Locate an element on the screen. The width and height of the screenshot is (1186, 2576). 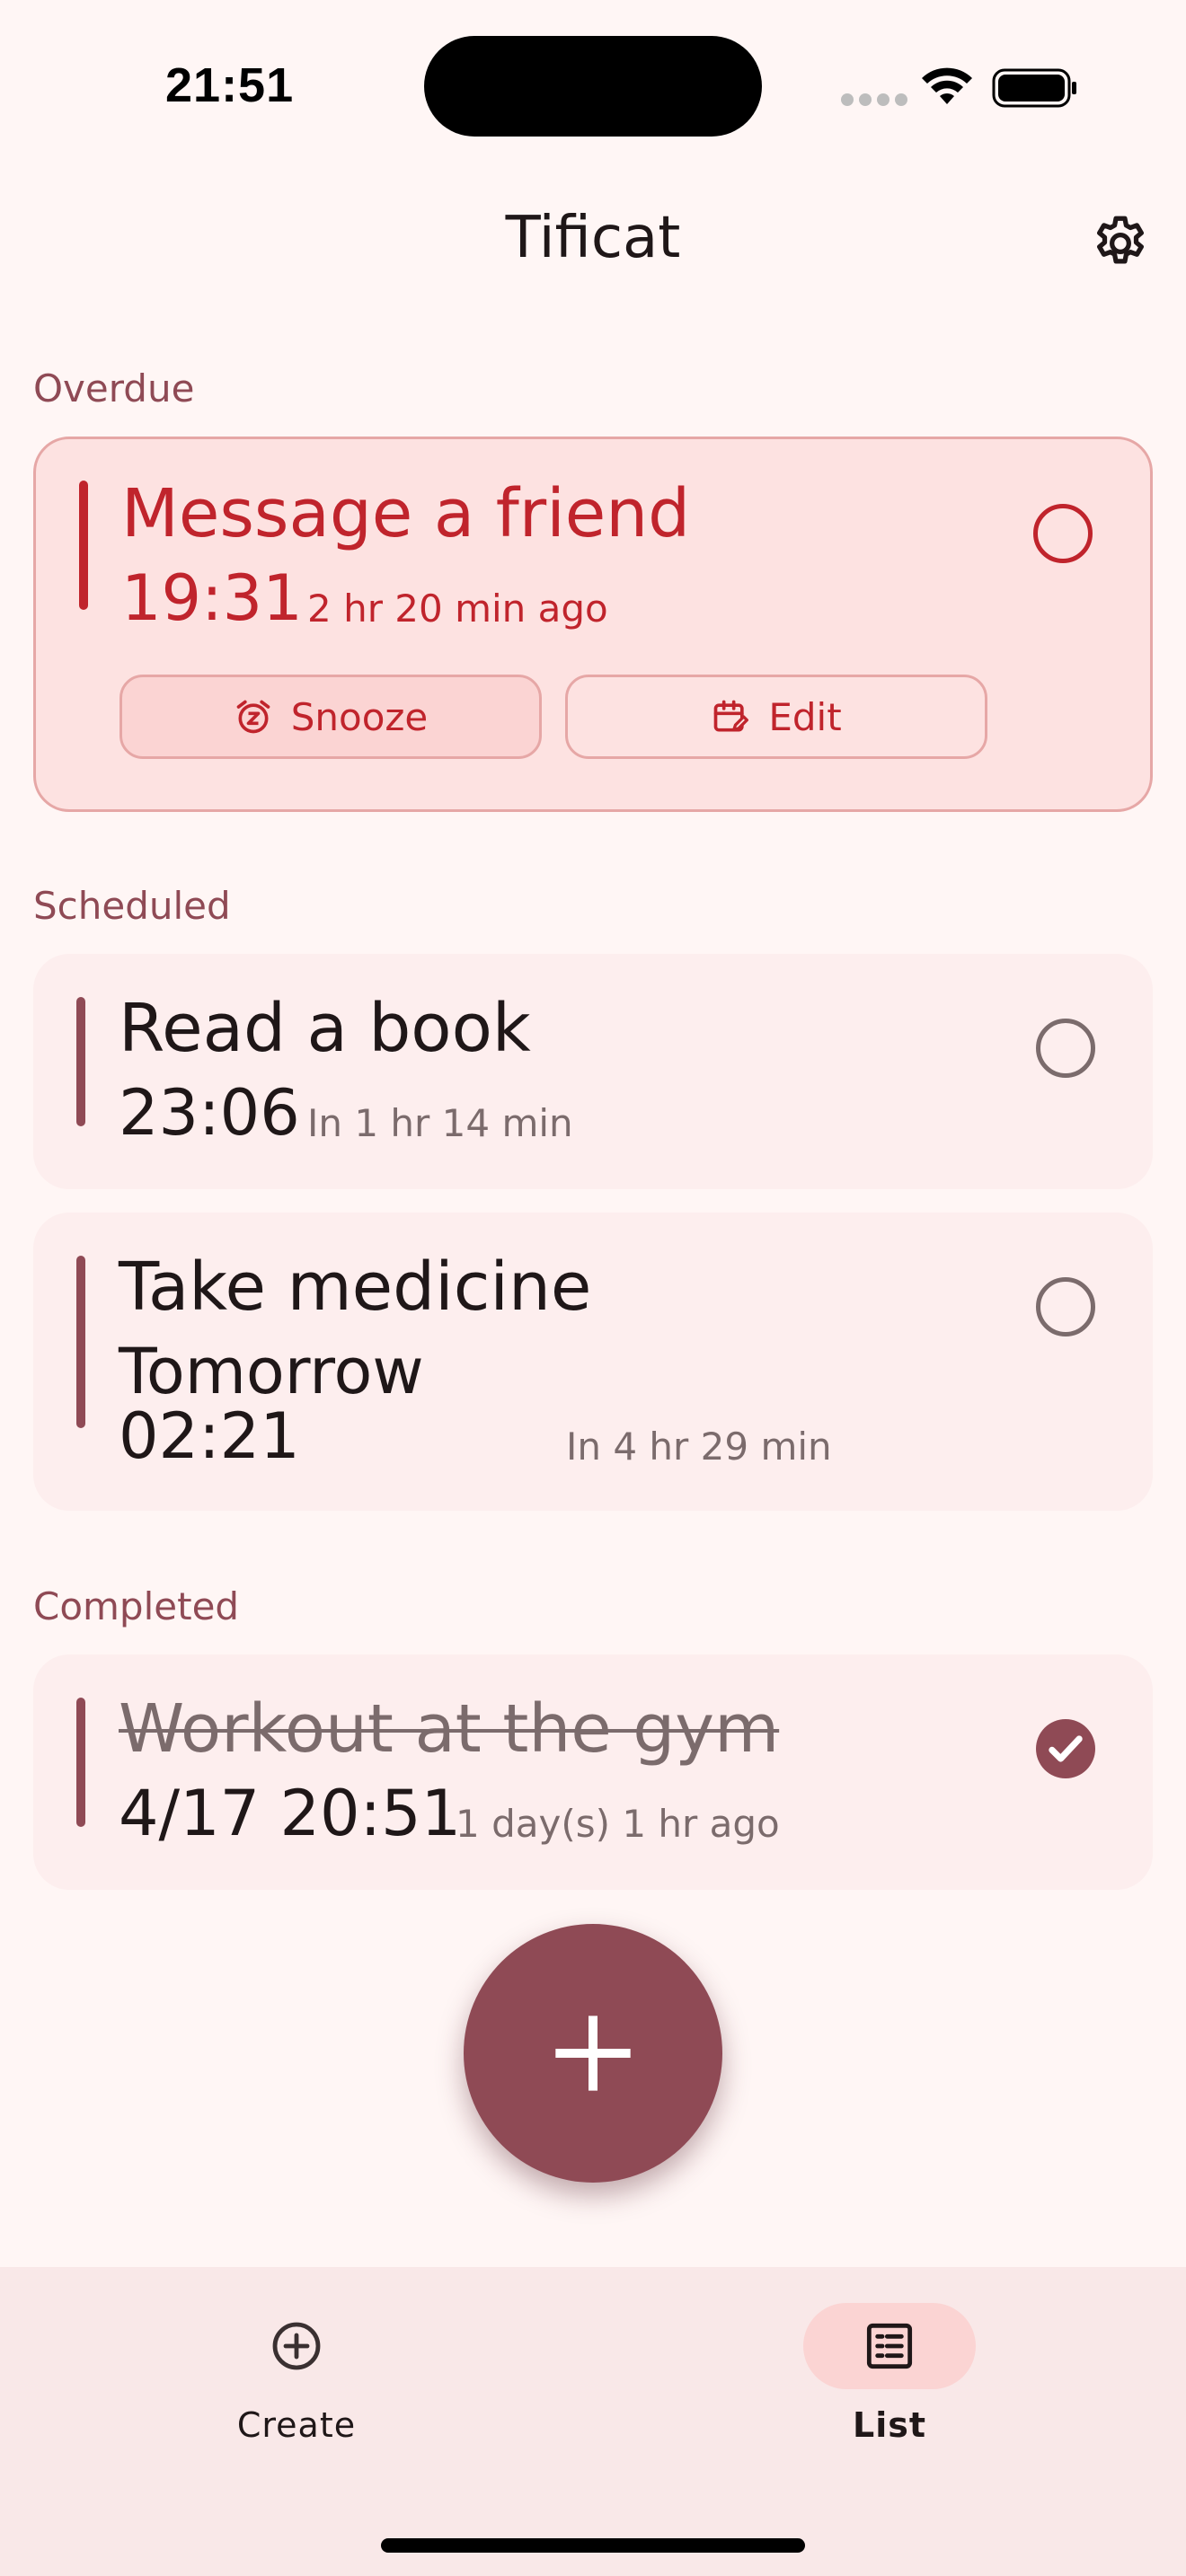
reminder-title: Message a friend is located at coordinates (406, 513).